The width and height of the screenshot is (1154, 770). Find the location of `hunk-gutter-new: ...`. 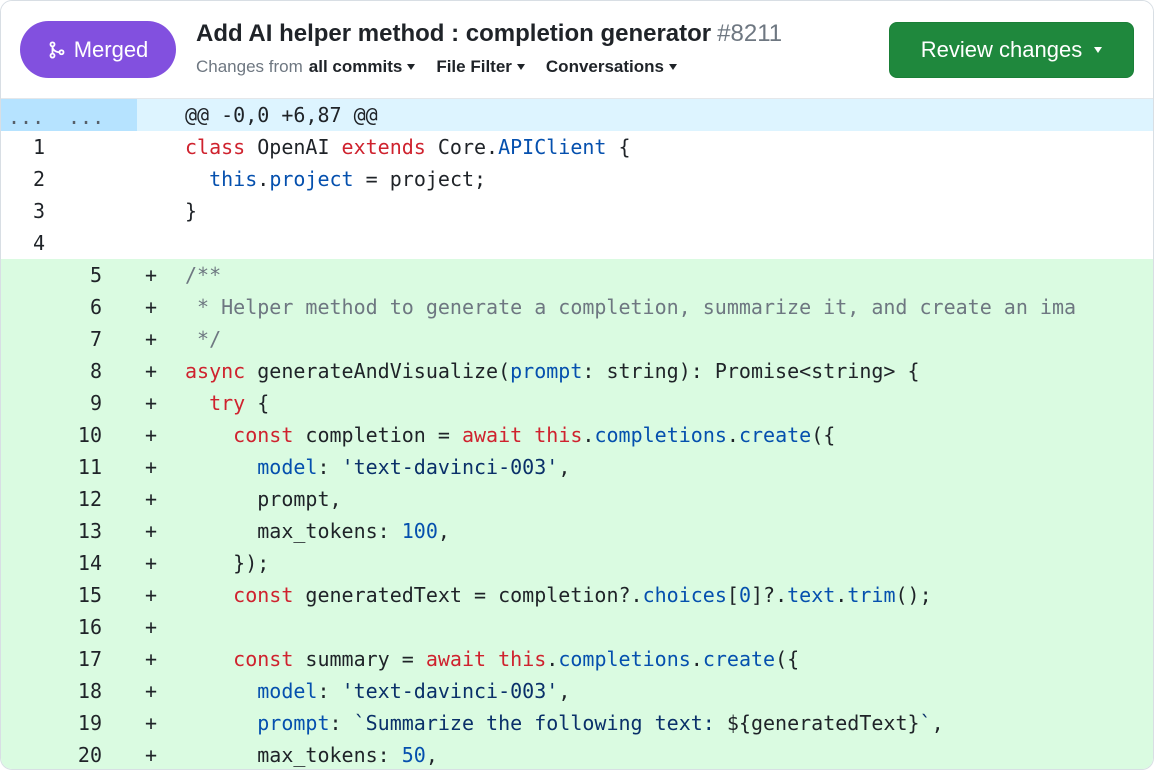

hunk-gutter-new: ... is located at coordinates (86, 117).